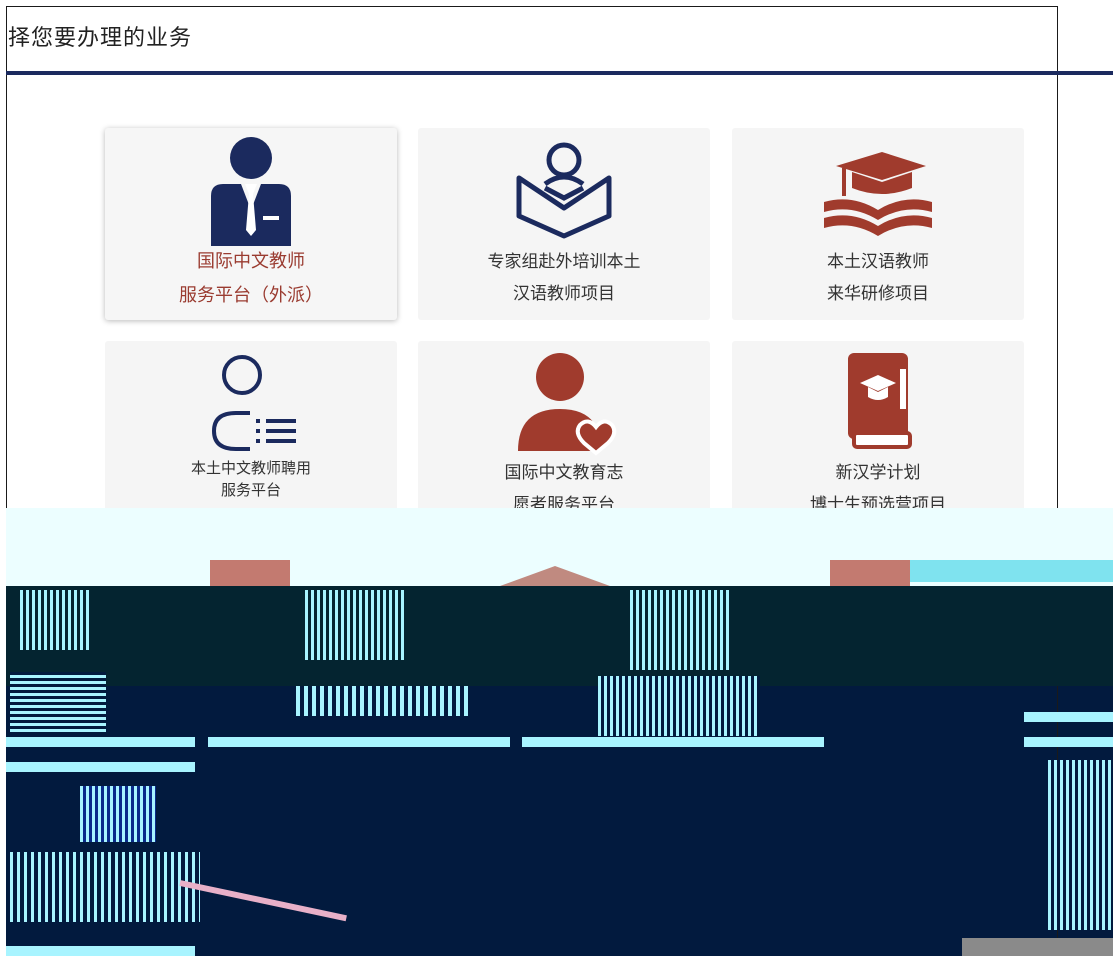 This screenshot has height=956, width=1113. Describe the element at coordinates (880, 401) in the screenshot. I see `cap-book-icon` at that location.